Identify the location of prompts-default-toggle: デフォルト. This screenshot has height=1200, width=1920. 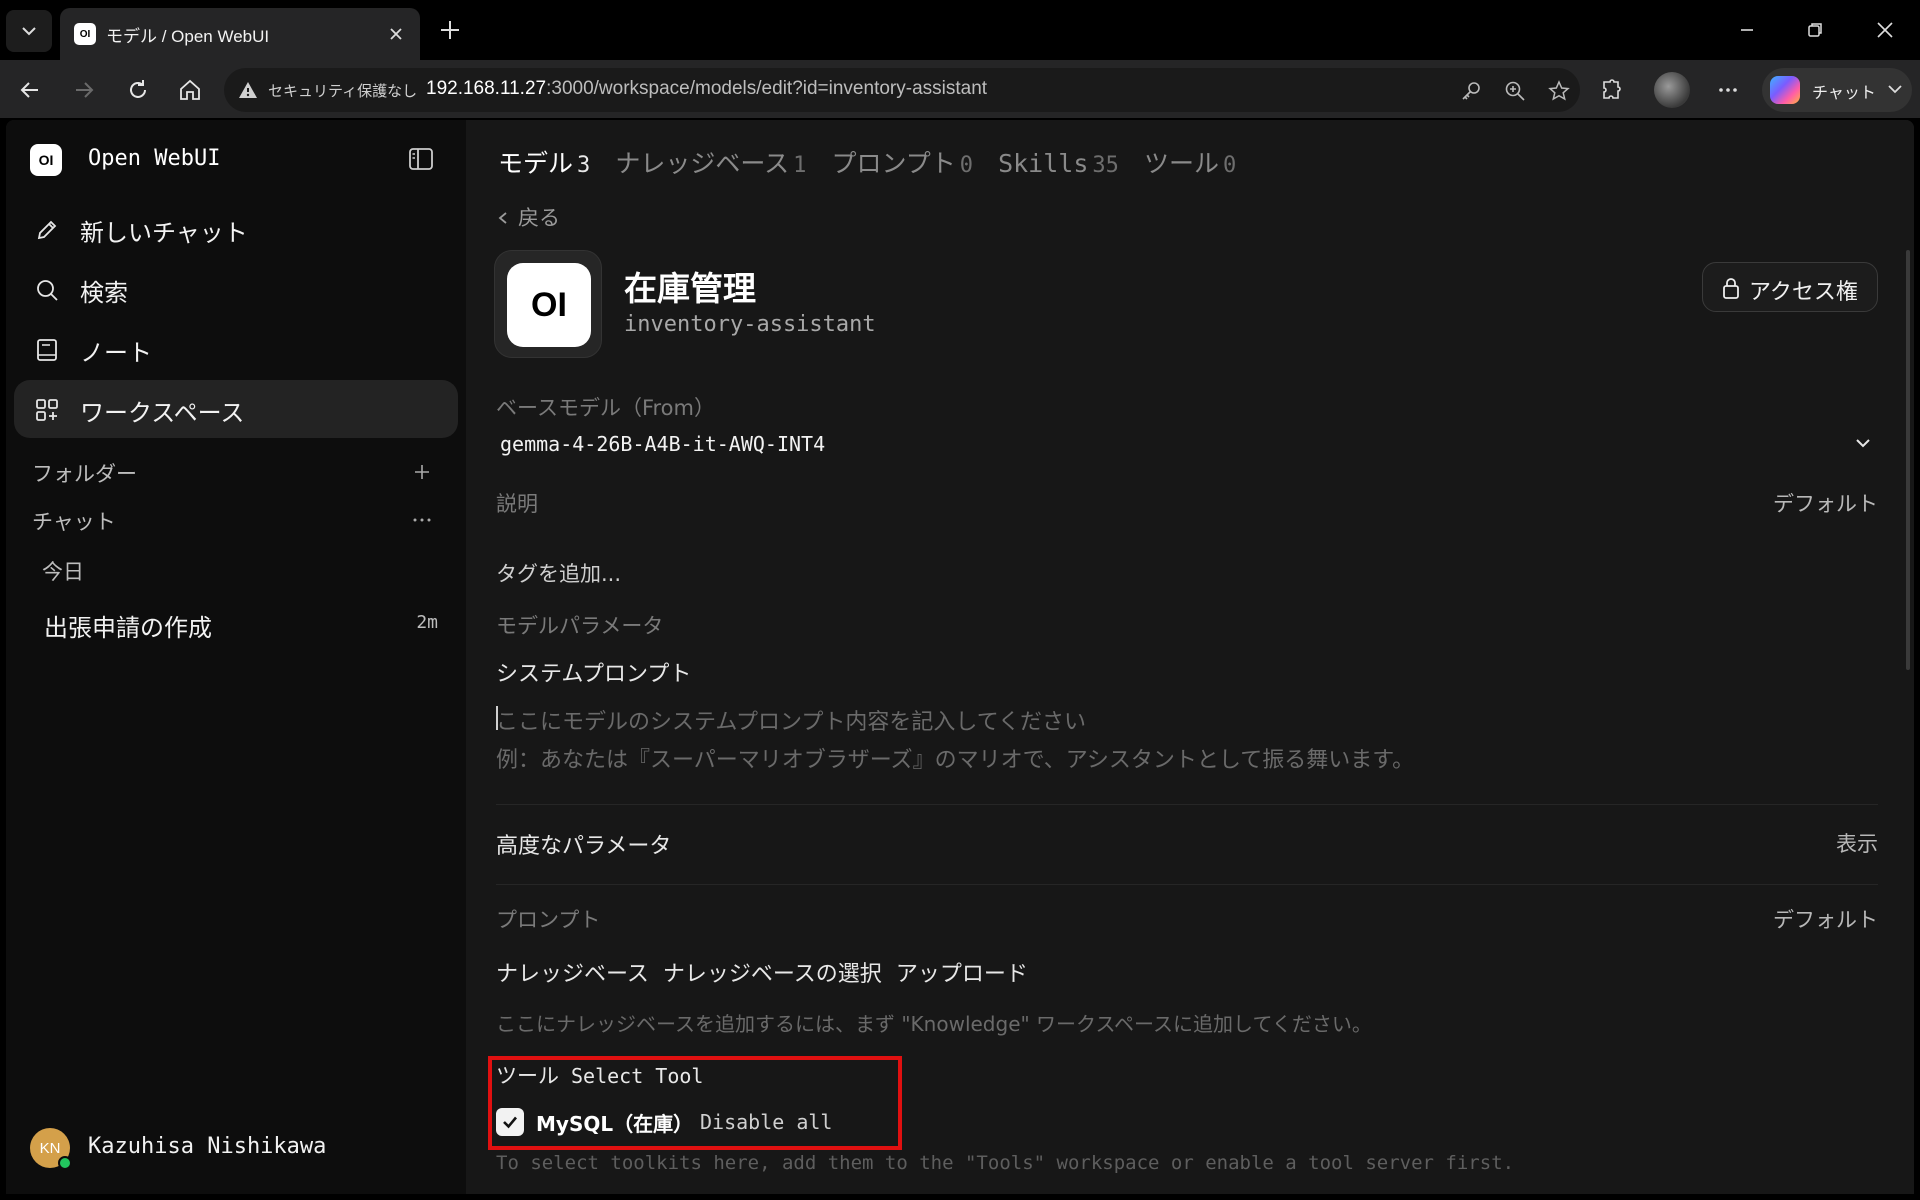
(1825, 919).